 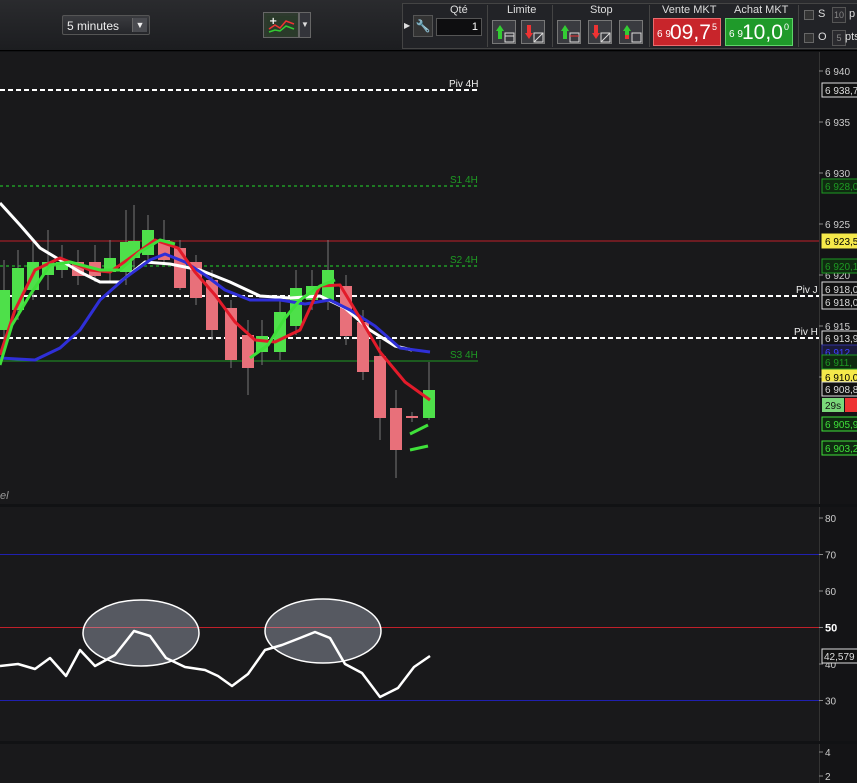 I want to click on s1-4h-label: S1 4H, so click(x=464, y=180).